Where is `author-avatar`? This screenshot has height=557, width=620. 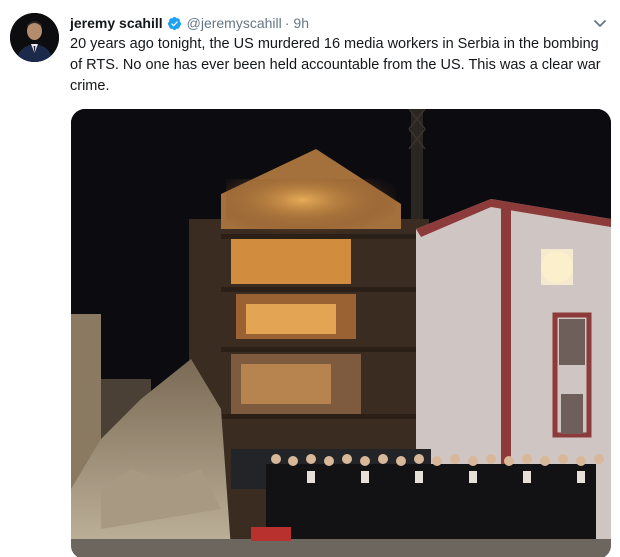
author-avatar is located at coordinates (34, 37).